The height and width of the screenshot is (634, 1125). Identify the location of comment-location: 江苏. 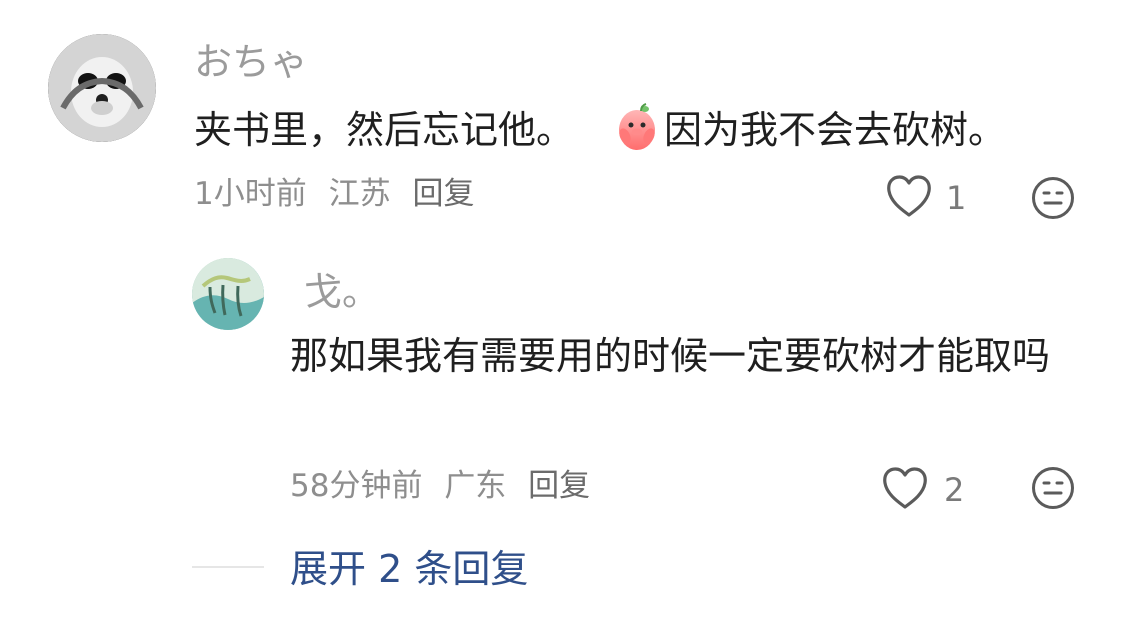
(359, 194).